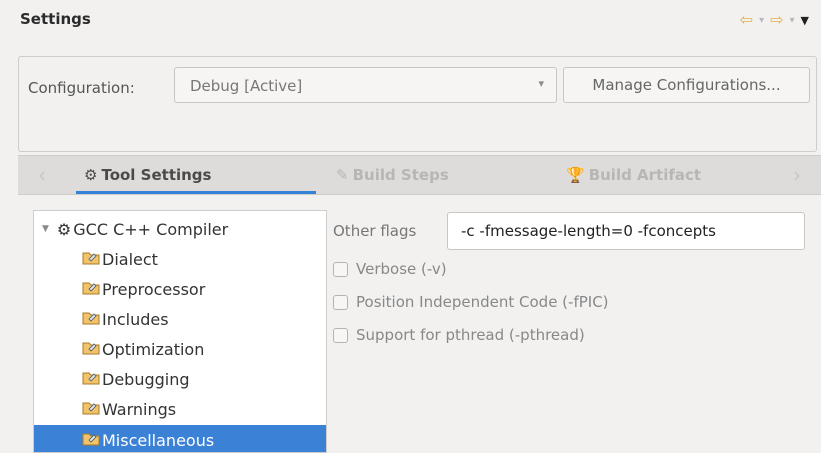  I want to click on back-history-dropdown-icon: ▾, so click(761, 20).